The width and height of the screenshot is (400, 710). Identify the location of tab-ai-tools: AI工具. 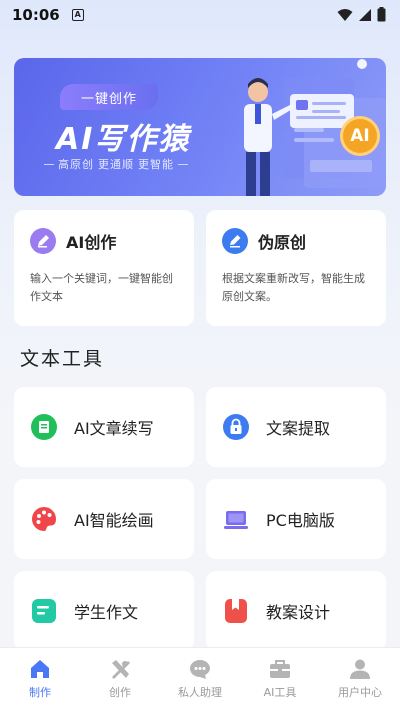
(280, 679).